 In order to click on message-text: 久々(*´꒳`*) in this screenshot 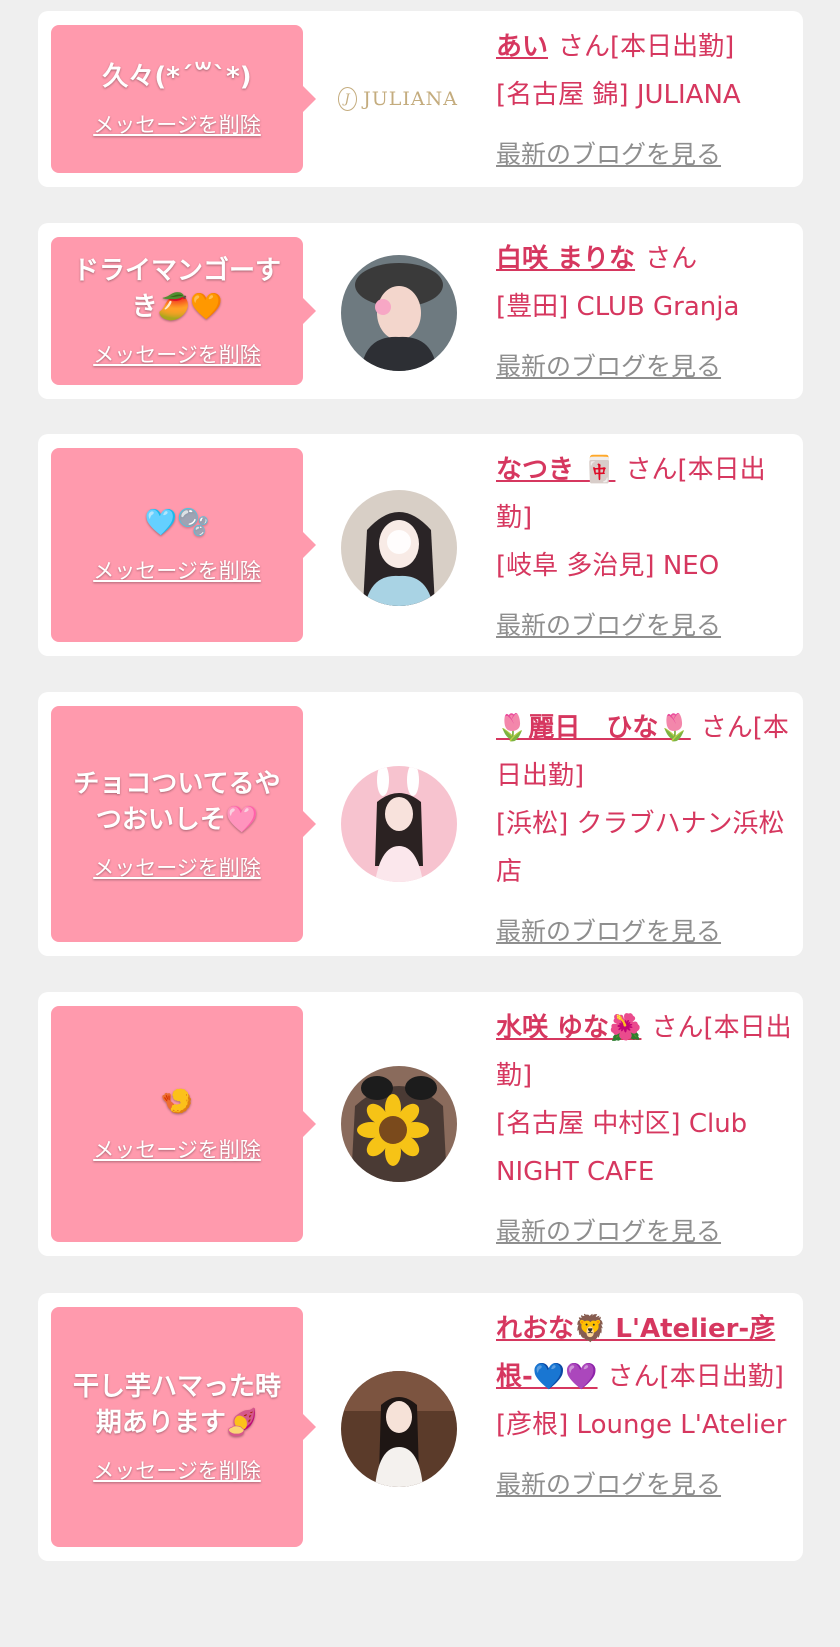, I will do `click(177, 77)`.